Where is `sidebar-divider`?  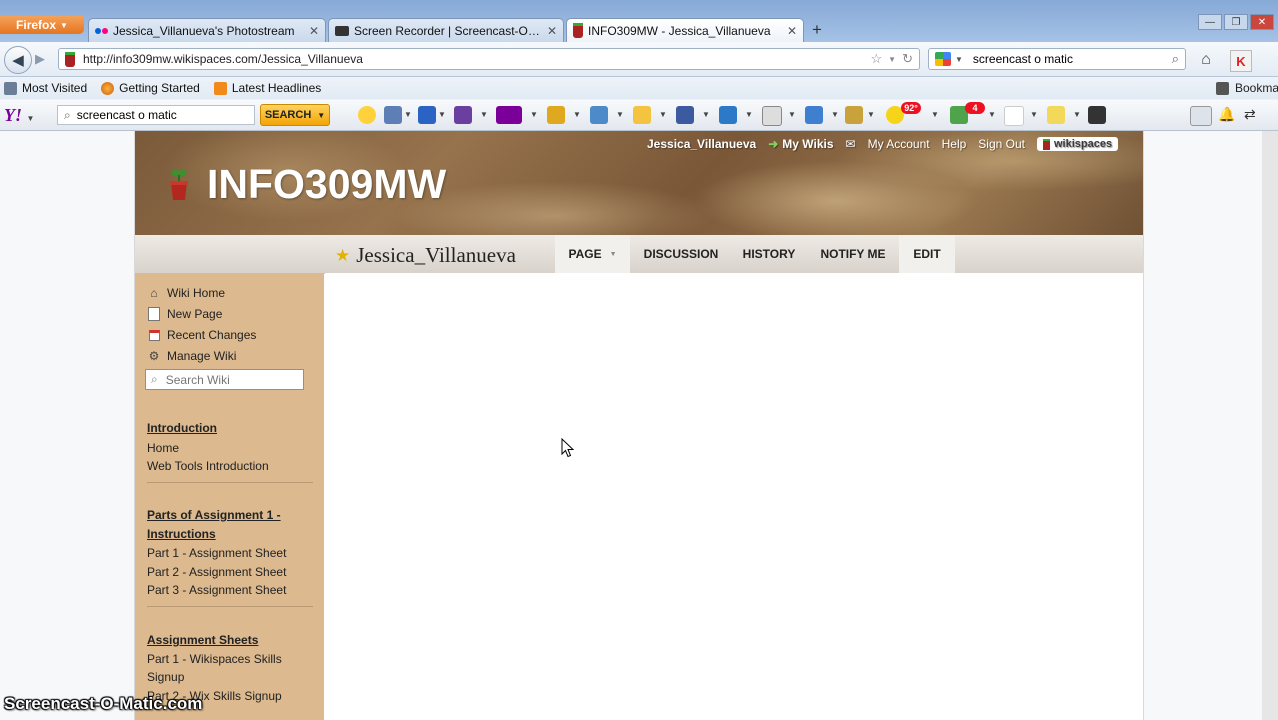 sidebar-divider is located at coordinates (230, 606).